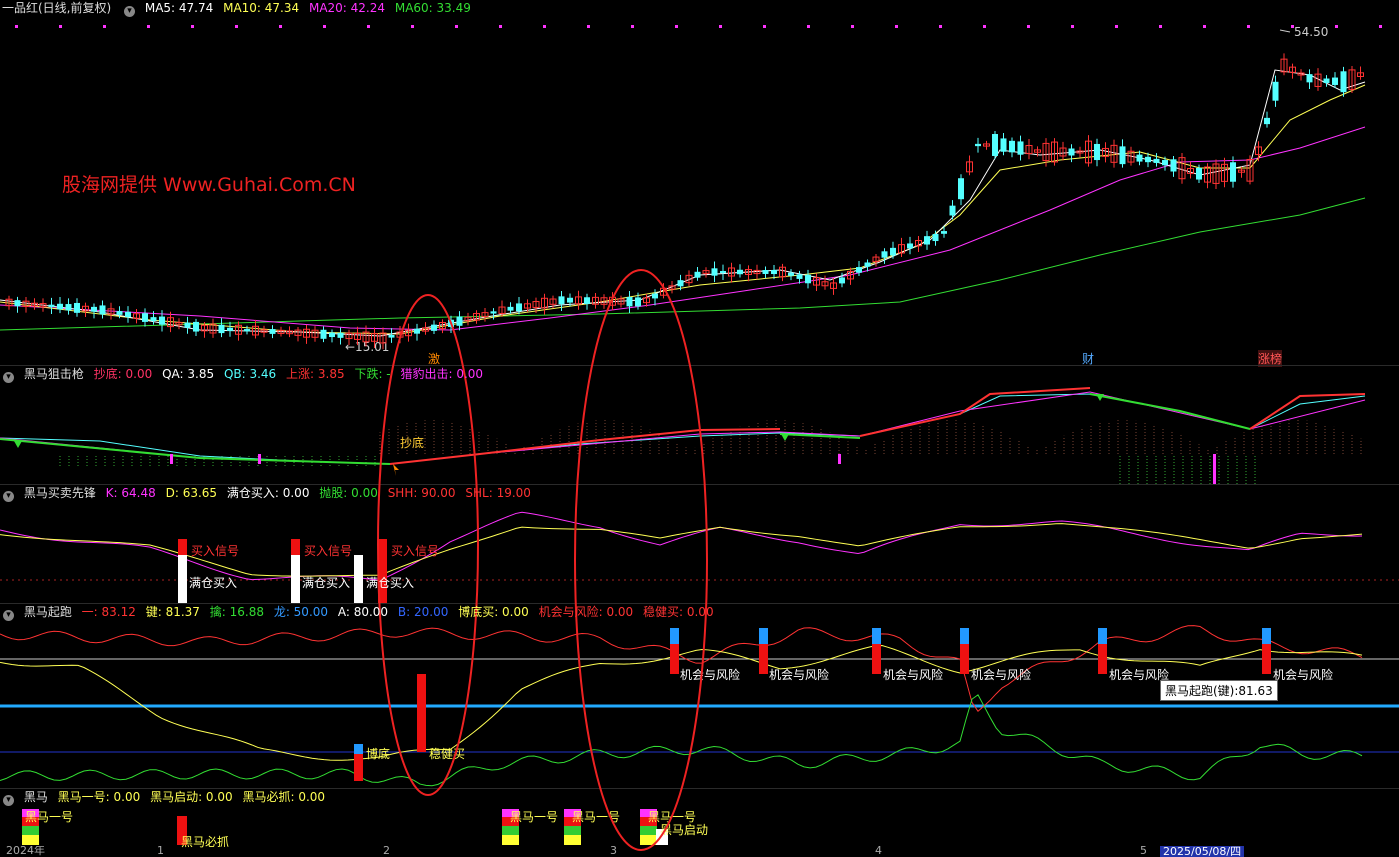 The image size is (1399, 857). What do you see at coordinates (315, 374) in the screenshot?
I see `indicator-value: 上涨: 3.85` at bounding box center [315, 374].